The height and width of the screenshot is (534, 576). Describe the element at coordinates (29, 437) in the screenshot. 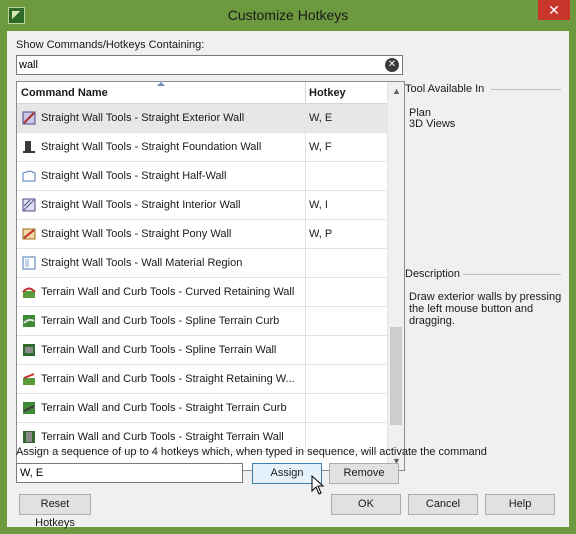

I see `straight-terrain-wall-icon` at that location.